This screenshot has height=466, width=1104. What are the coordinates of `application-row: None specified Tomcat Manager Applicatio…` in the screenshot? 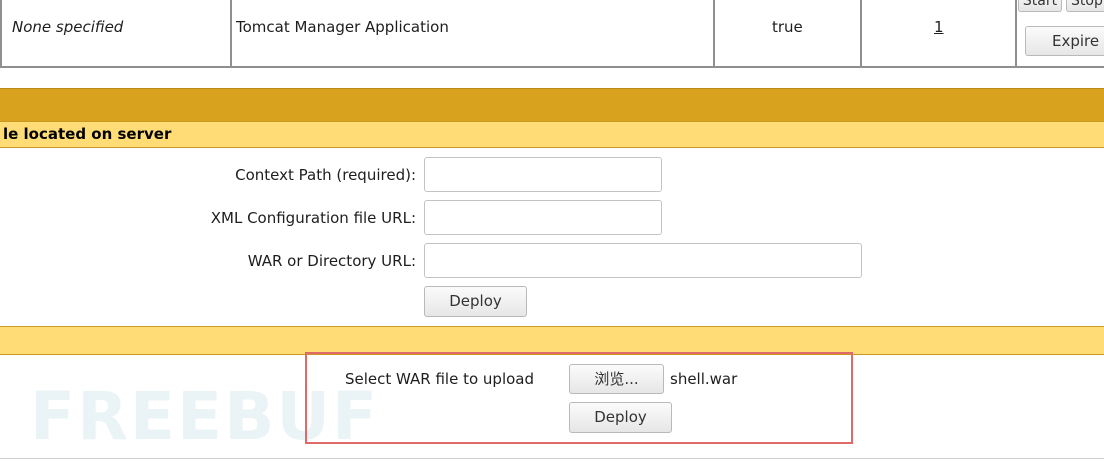 It's located at (552, 34).